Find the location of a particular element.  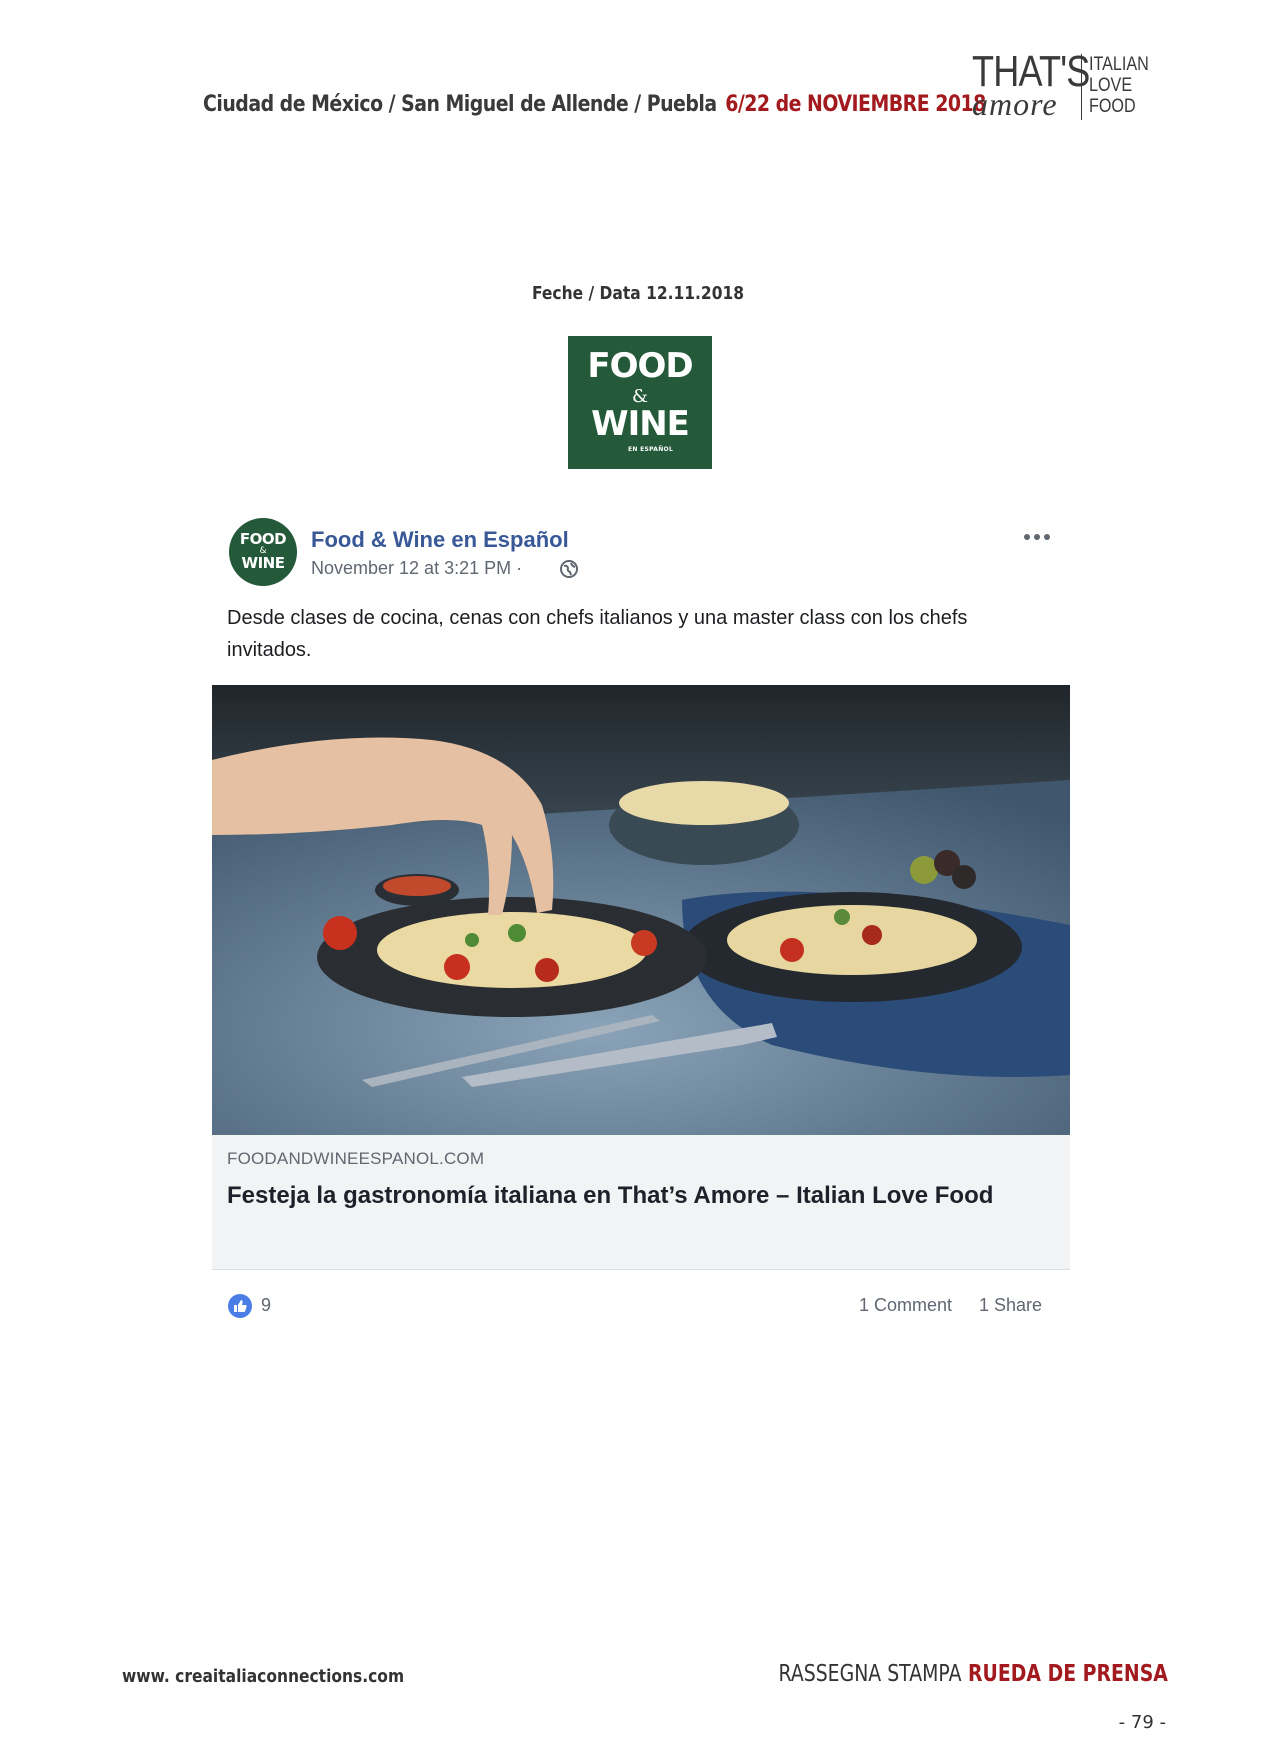

food-wine-logo: FOOD & WINE EN ESPAÑOL is located at coordinates (640, 402).